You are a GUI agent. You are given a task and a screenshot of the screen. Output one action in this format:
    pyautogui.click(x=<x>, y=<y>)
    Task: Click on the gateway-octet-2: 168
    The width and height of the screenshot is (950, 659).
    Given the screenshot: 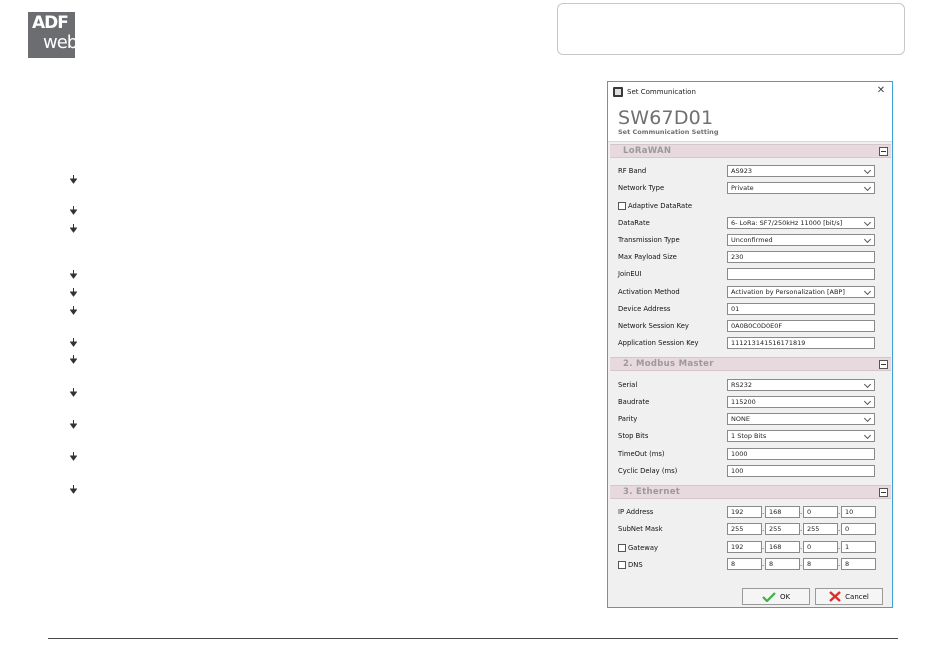 What is the action you would take?
    pyautogui.click(x=782, y=547)
    